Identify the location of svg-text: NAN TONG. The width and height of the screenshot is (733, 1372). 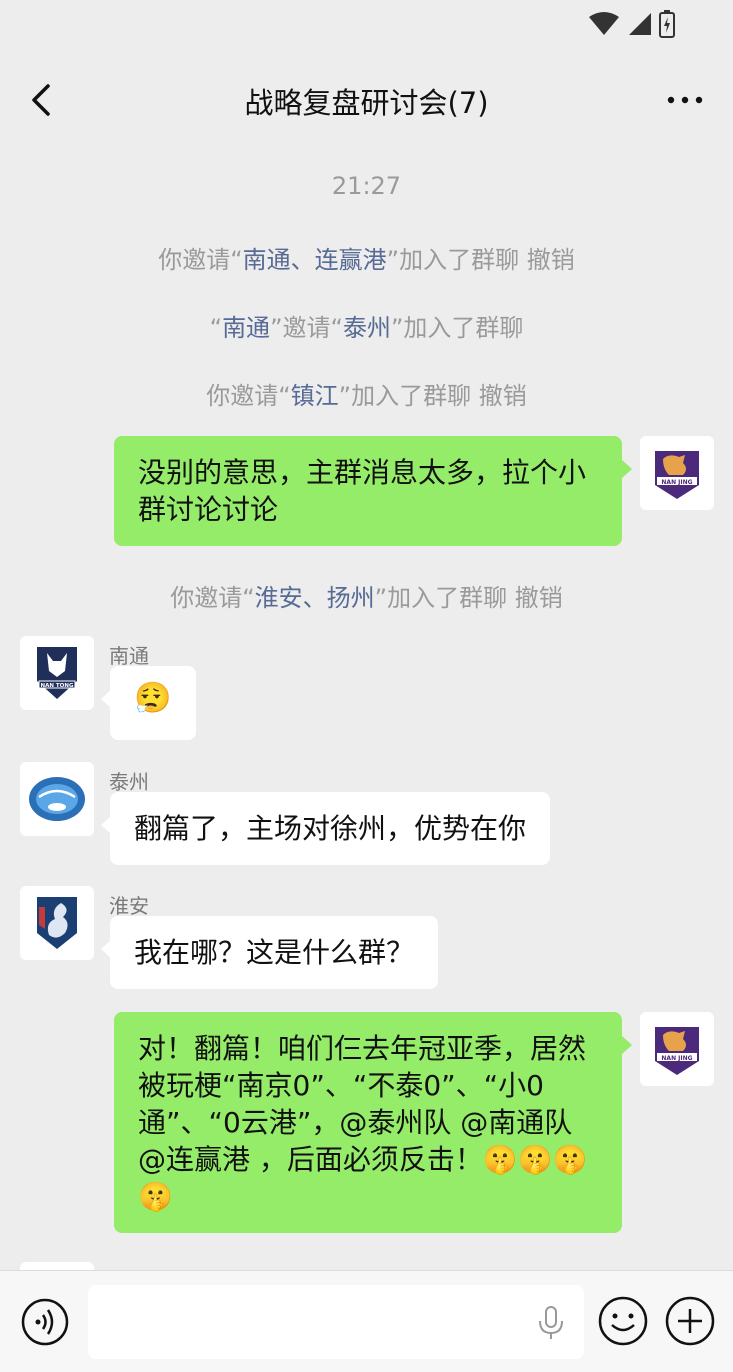
(57, 686).